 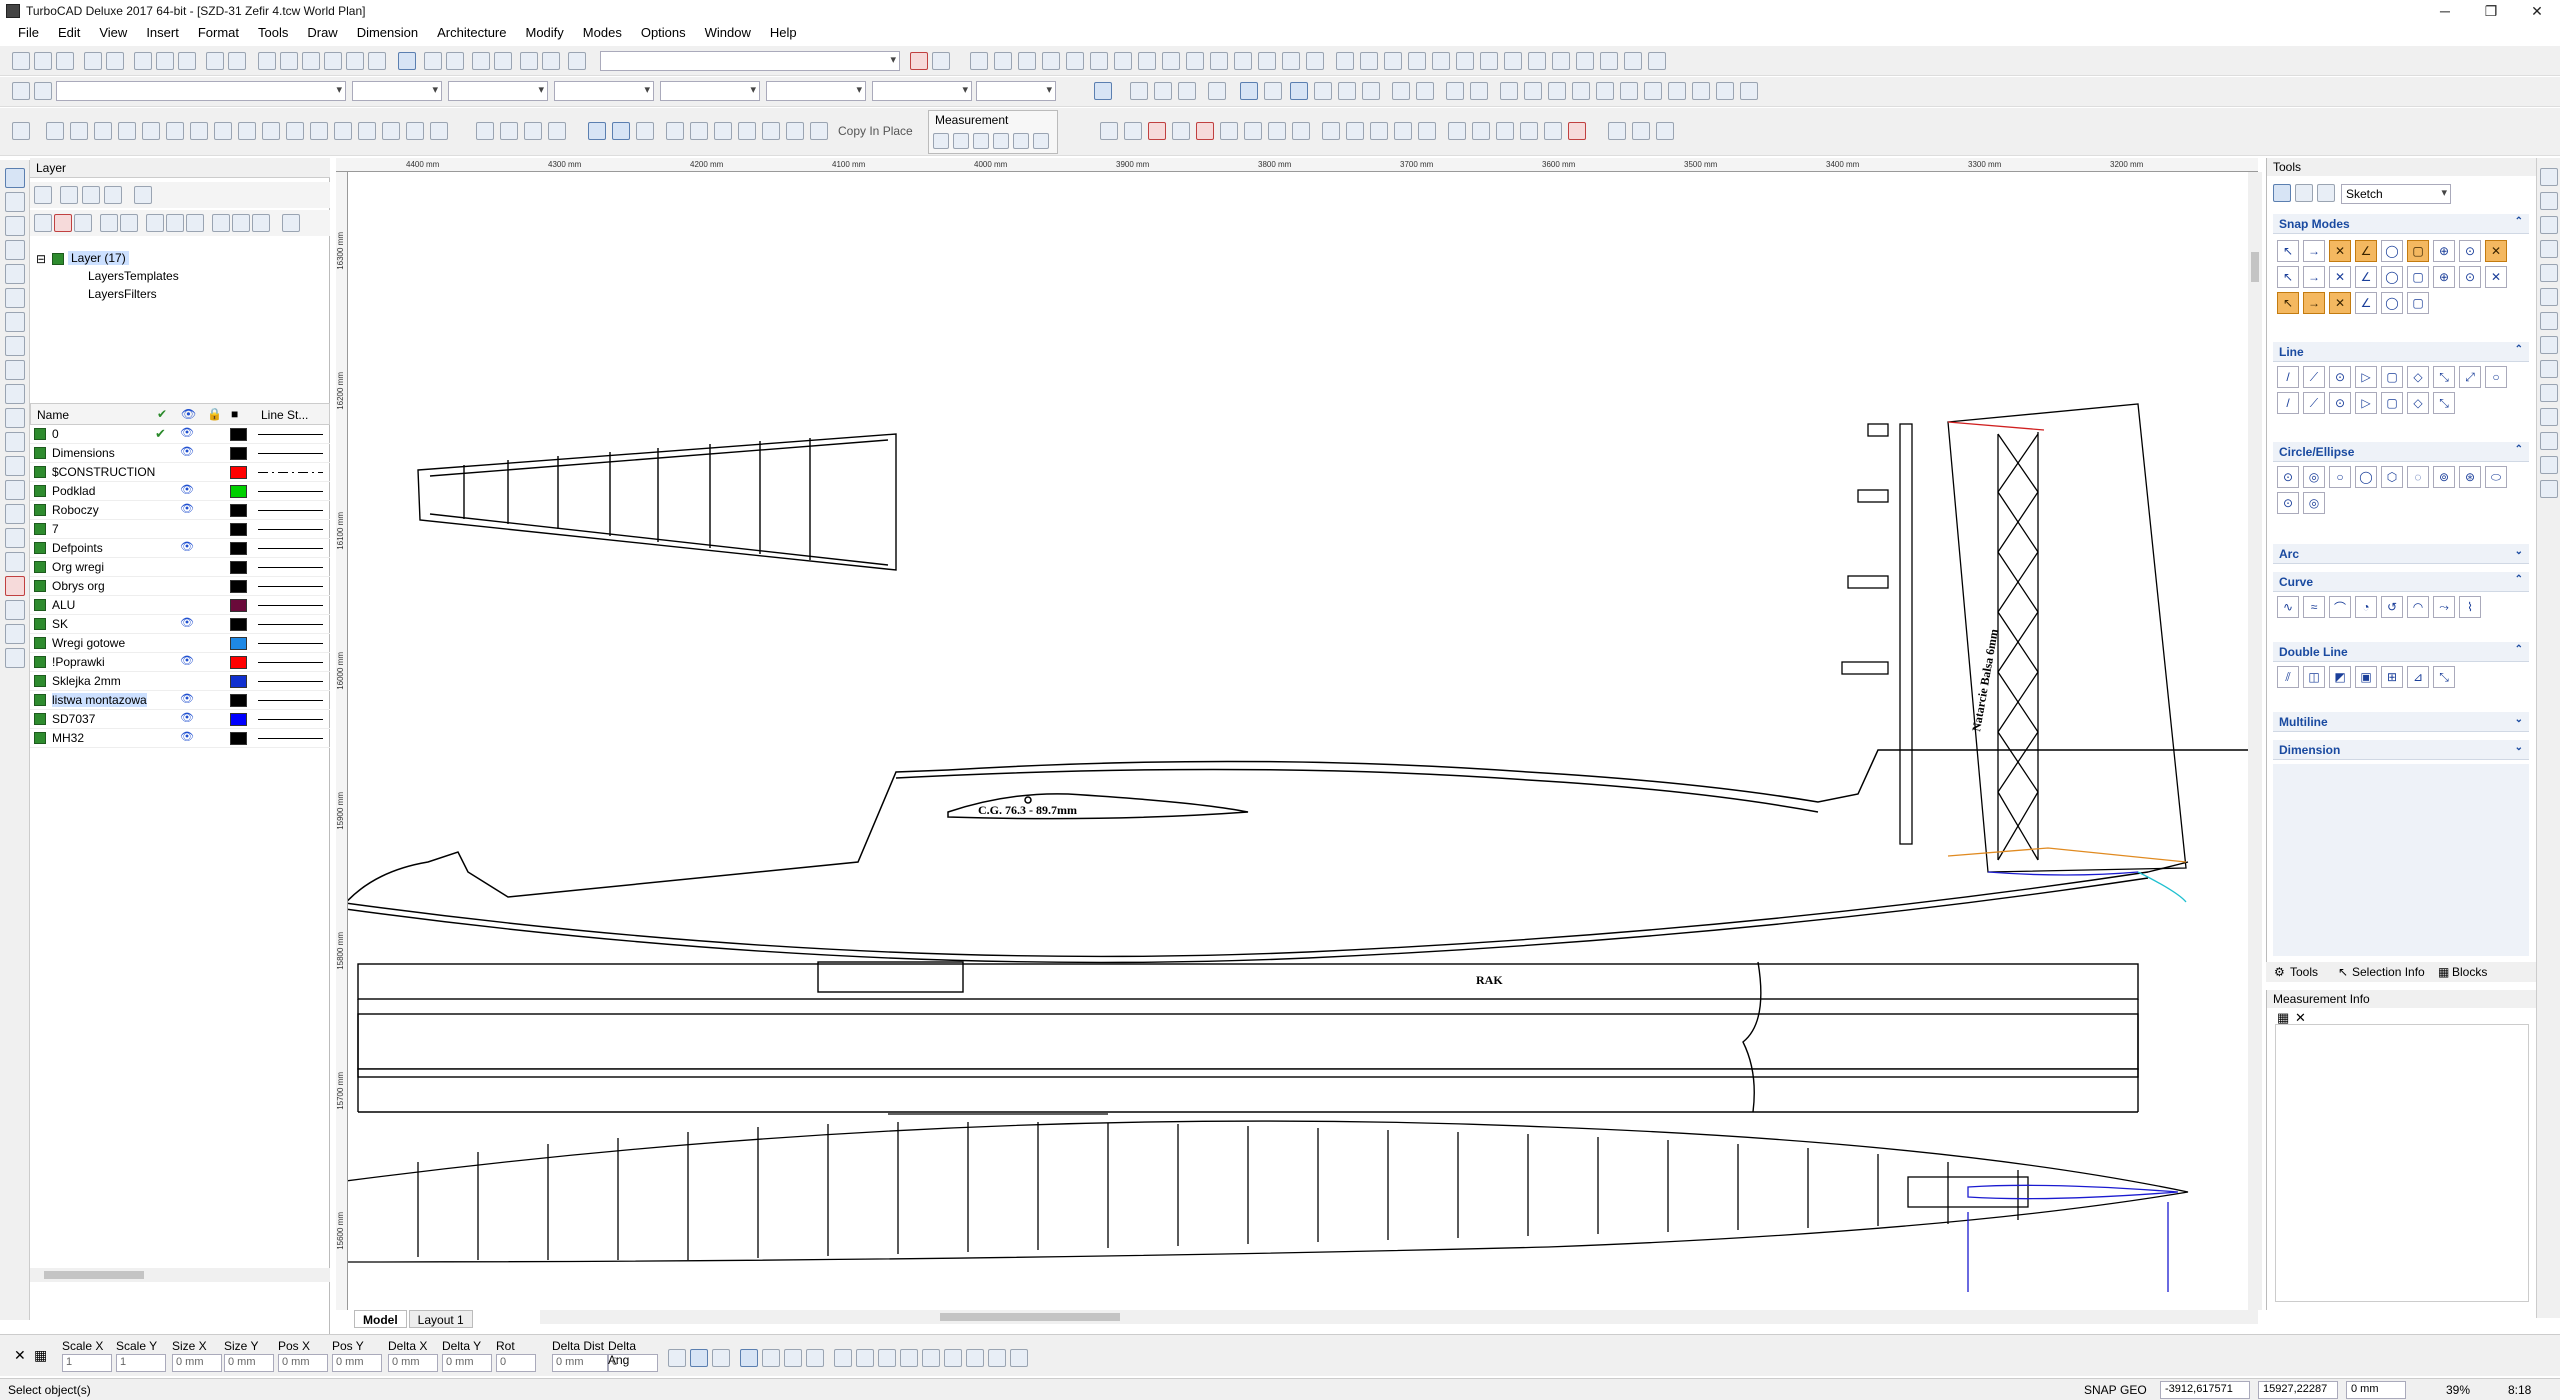 I want to click on circle-tool-10-icon: ⊙, so click(x=2288, y=503).